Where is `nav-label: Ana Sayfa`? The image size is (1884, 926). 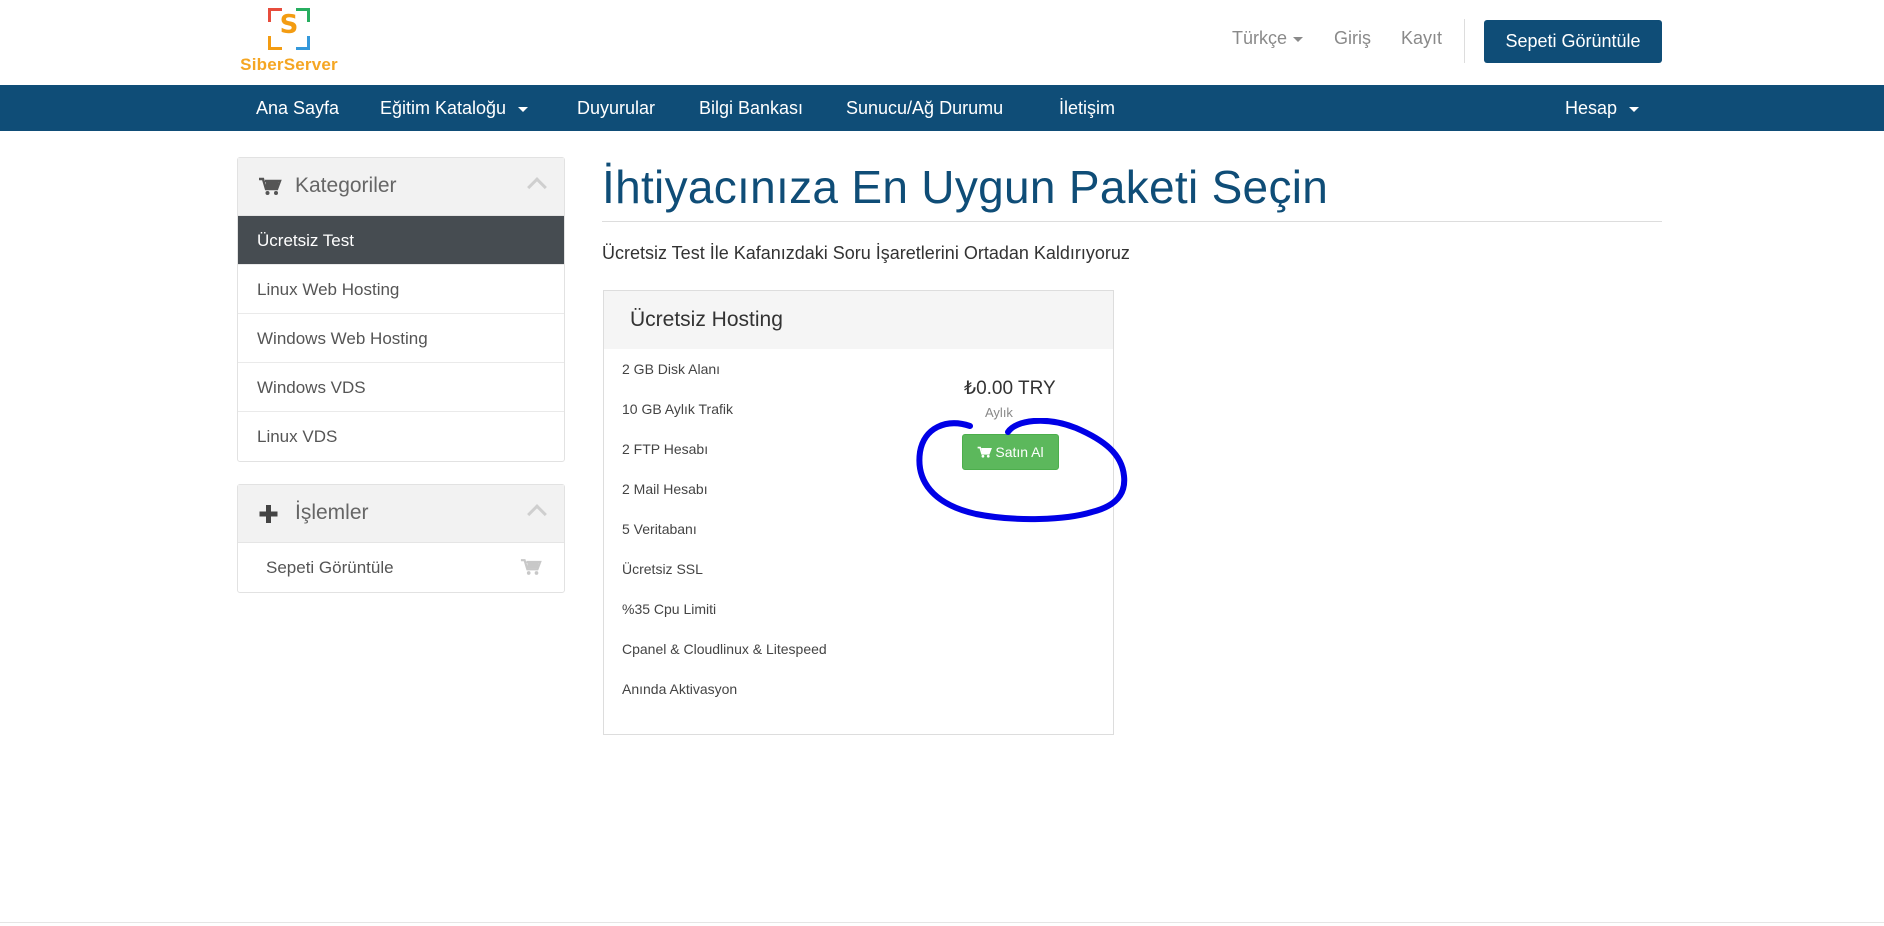
nav-label: Ana Sayfa is located at coordinates (298, 108).